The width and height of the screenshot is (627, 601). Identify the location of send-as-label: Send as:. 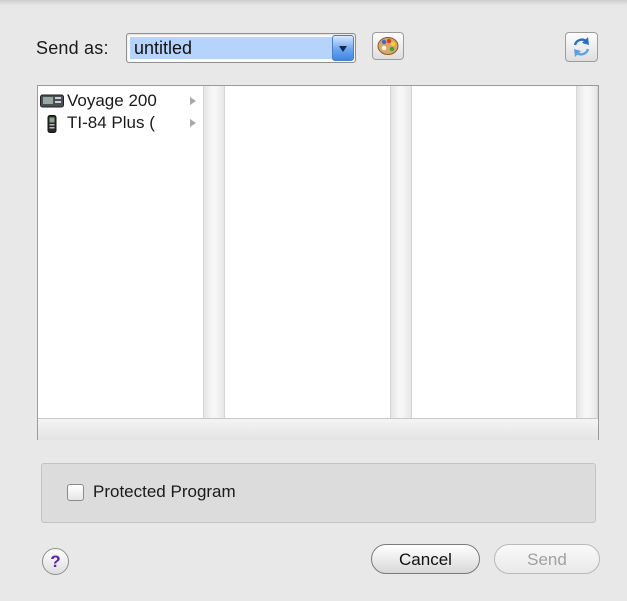
(72, 48).